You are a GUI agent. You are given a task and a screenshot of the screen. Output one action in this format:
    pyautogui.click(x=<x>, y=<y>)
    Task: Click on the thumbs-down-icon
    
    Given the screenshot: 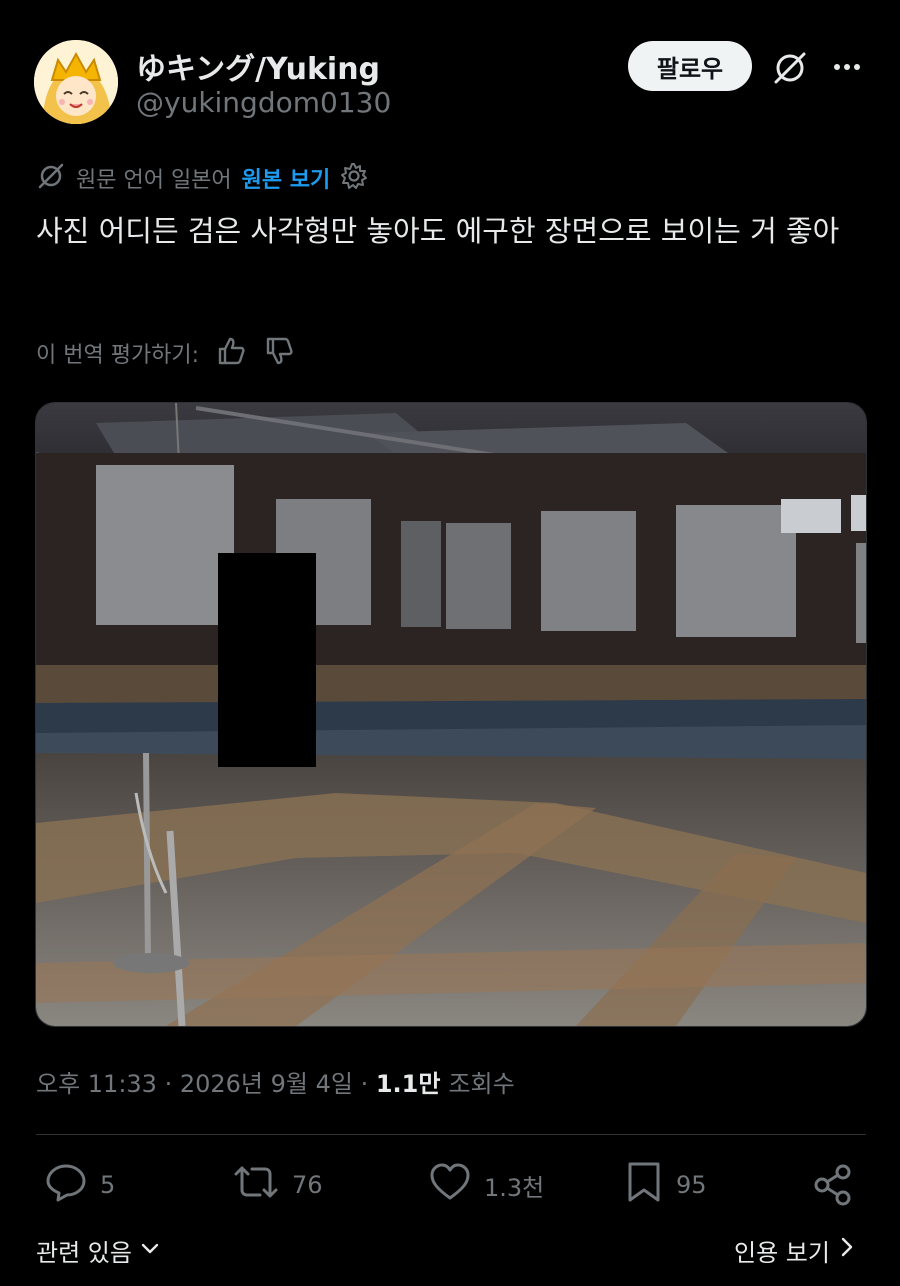 What is the action you would take?
    pyautogui.click(x=279, y=353)
    